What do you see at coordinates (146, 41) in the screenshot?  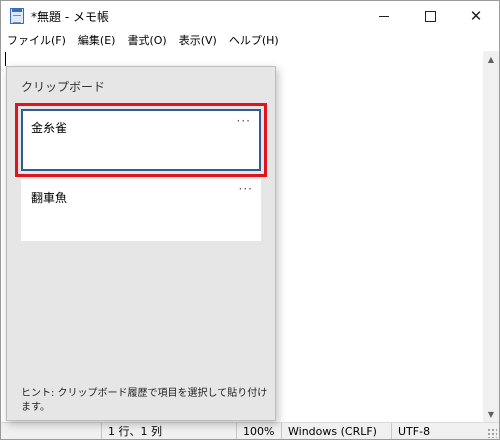 I see `menu-format: 書式(O)` at bounding box center [146, 41].